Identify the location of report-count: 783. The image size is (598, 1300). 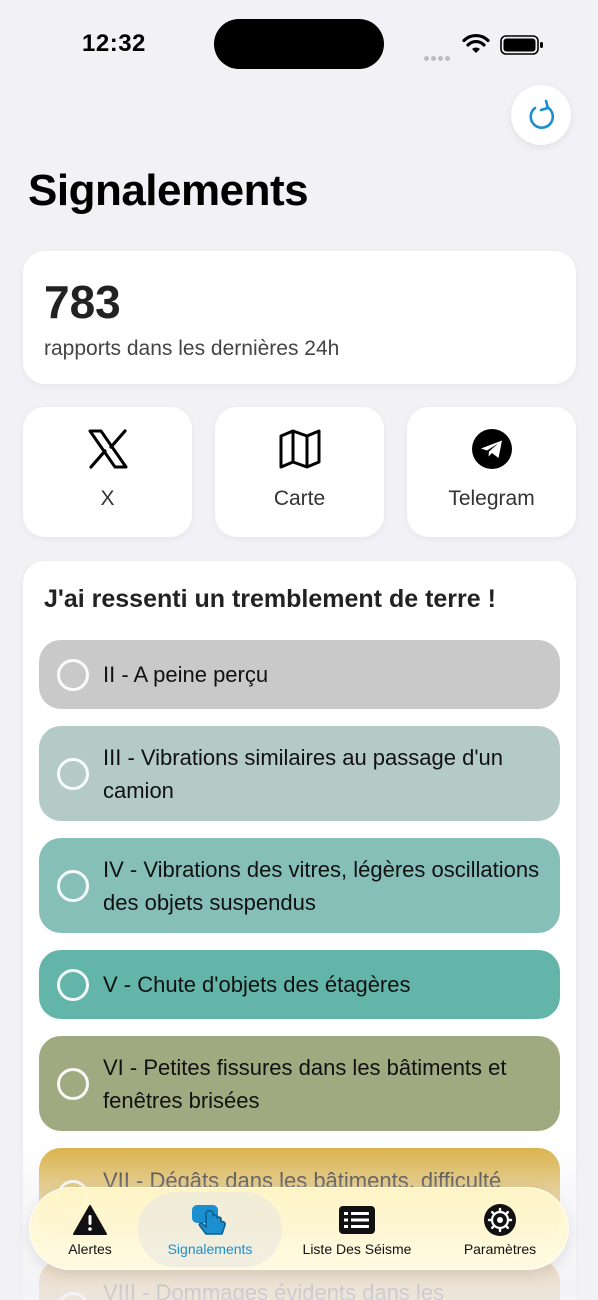
(82, 302).